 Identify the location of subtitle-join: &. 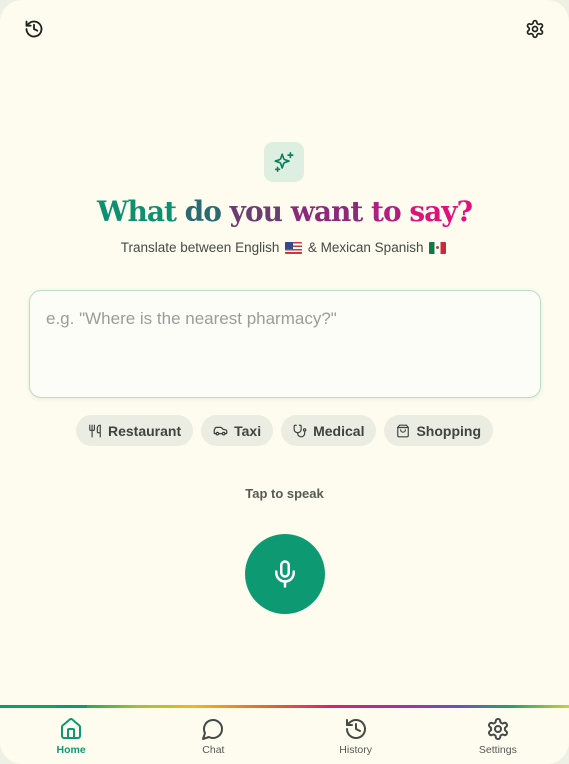
(312, 247).